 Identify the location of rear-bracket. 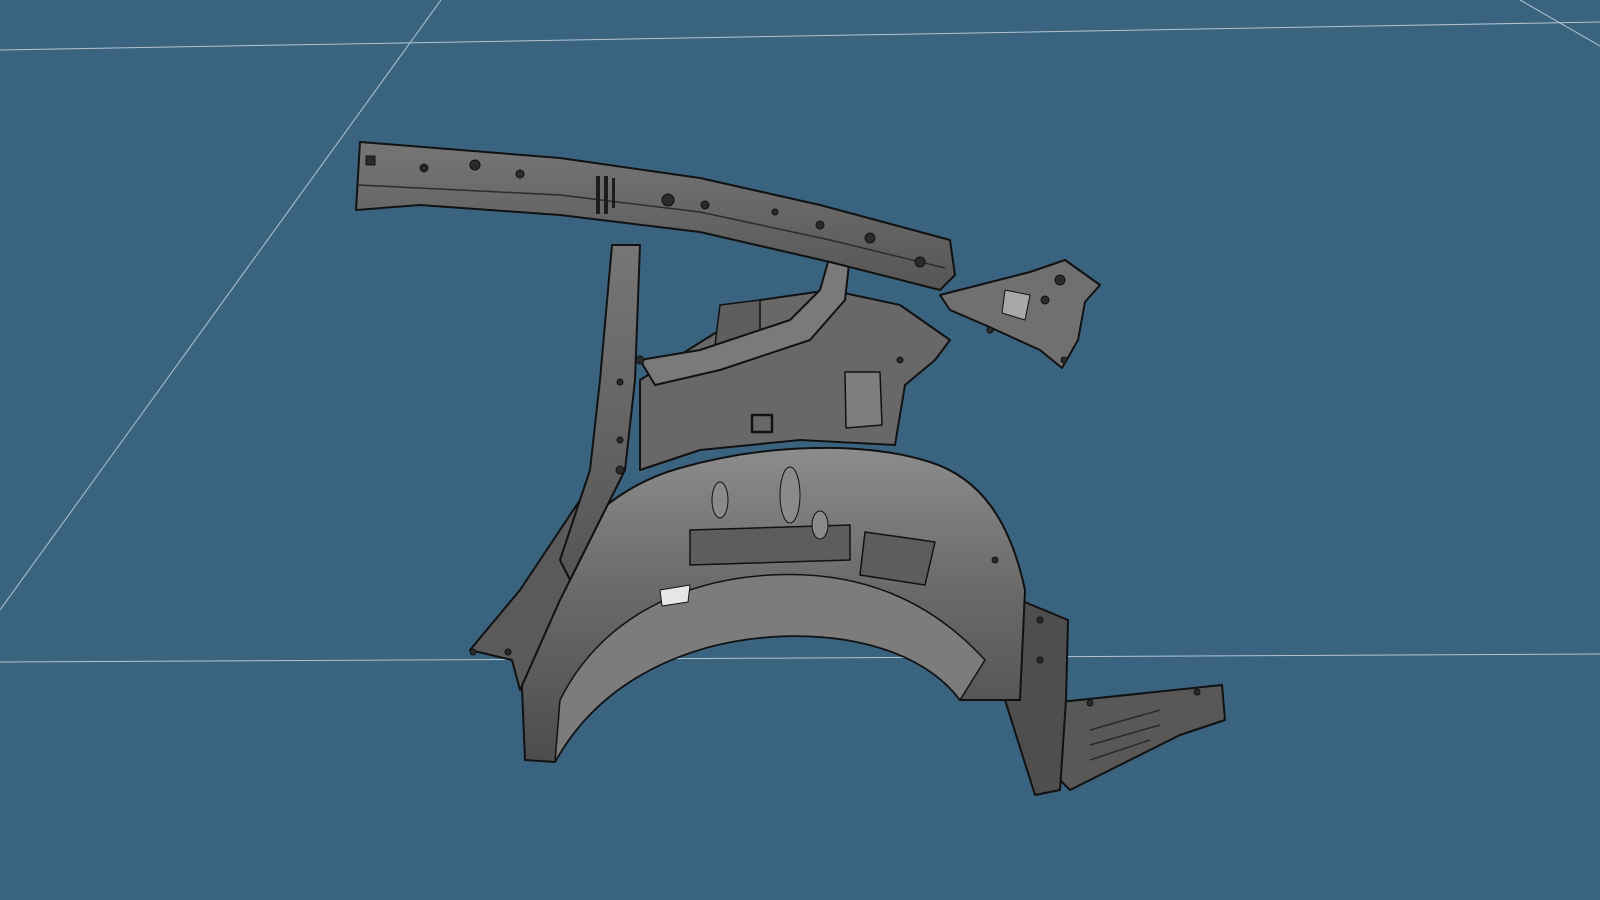
(1132, 737).